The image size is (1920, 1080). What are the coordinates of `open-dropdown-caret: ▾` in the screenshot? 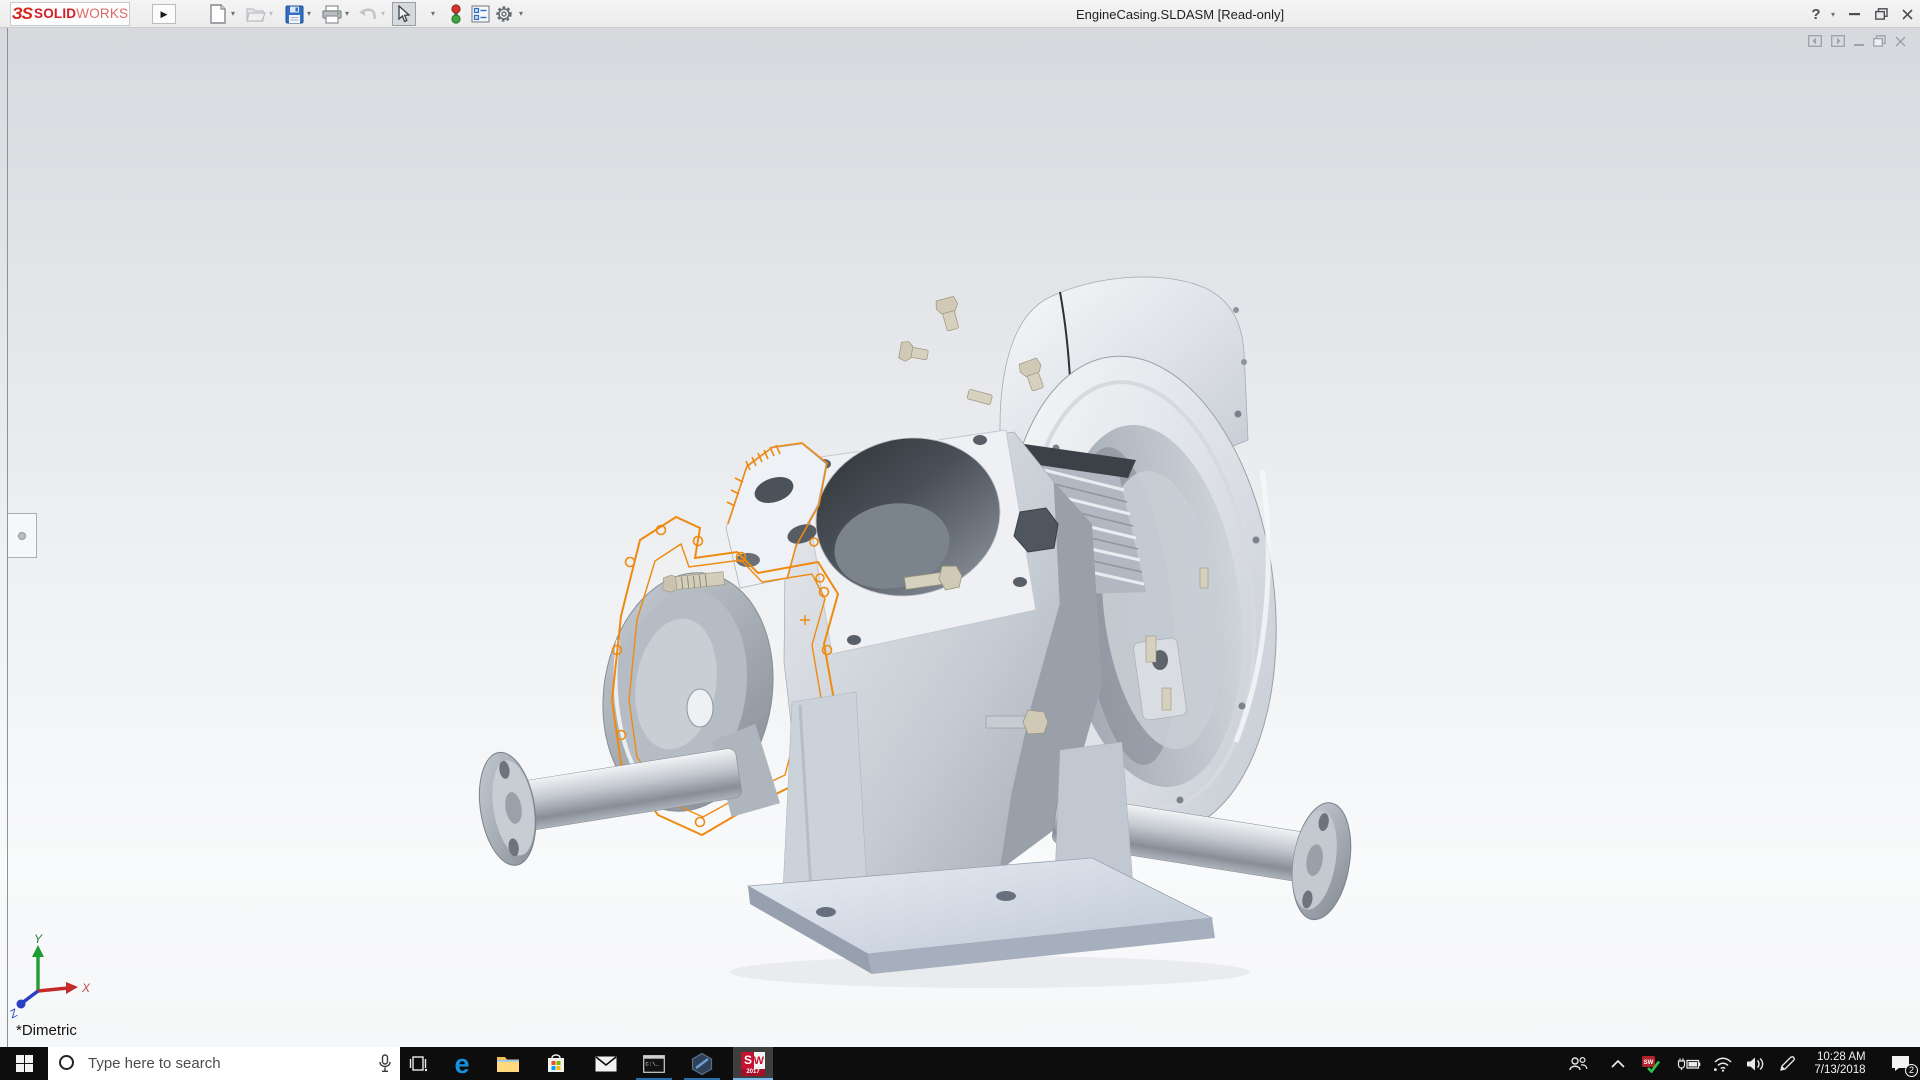 It's located at (270, 13).